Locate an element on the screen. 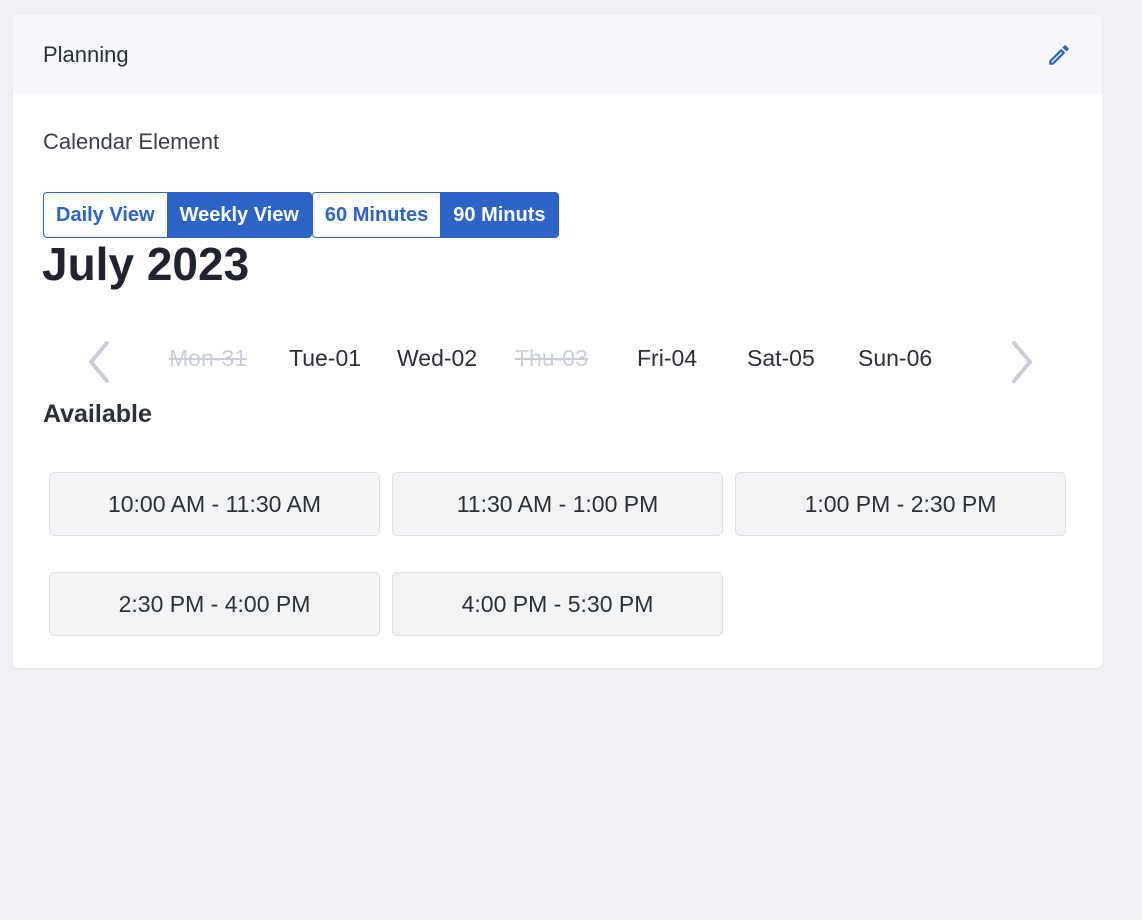  day-sun-06: Sun-06 is located at coordinates (895, 358).